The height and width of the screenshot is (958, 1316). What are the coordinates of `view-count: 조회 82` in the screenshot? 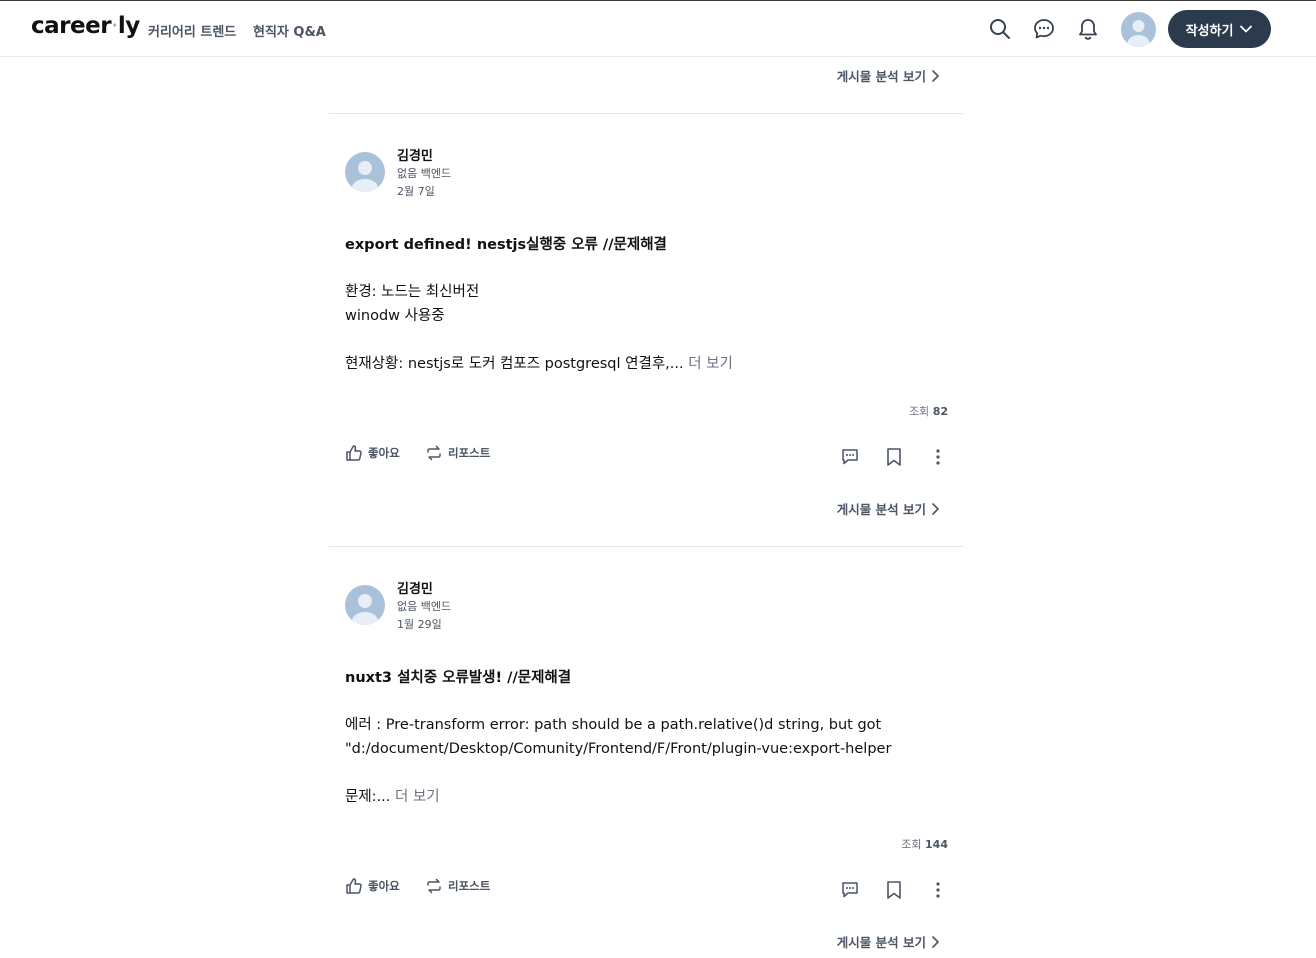 It's located at (928, 411).